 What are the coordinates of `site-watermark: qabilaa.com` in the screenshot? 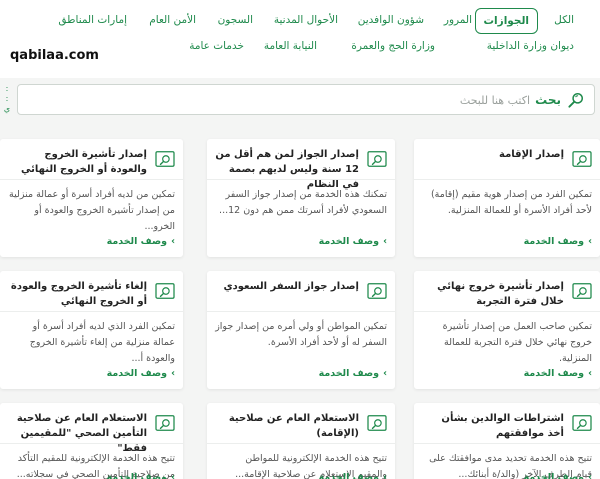 It's located at (54, 55).